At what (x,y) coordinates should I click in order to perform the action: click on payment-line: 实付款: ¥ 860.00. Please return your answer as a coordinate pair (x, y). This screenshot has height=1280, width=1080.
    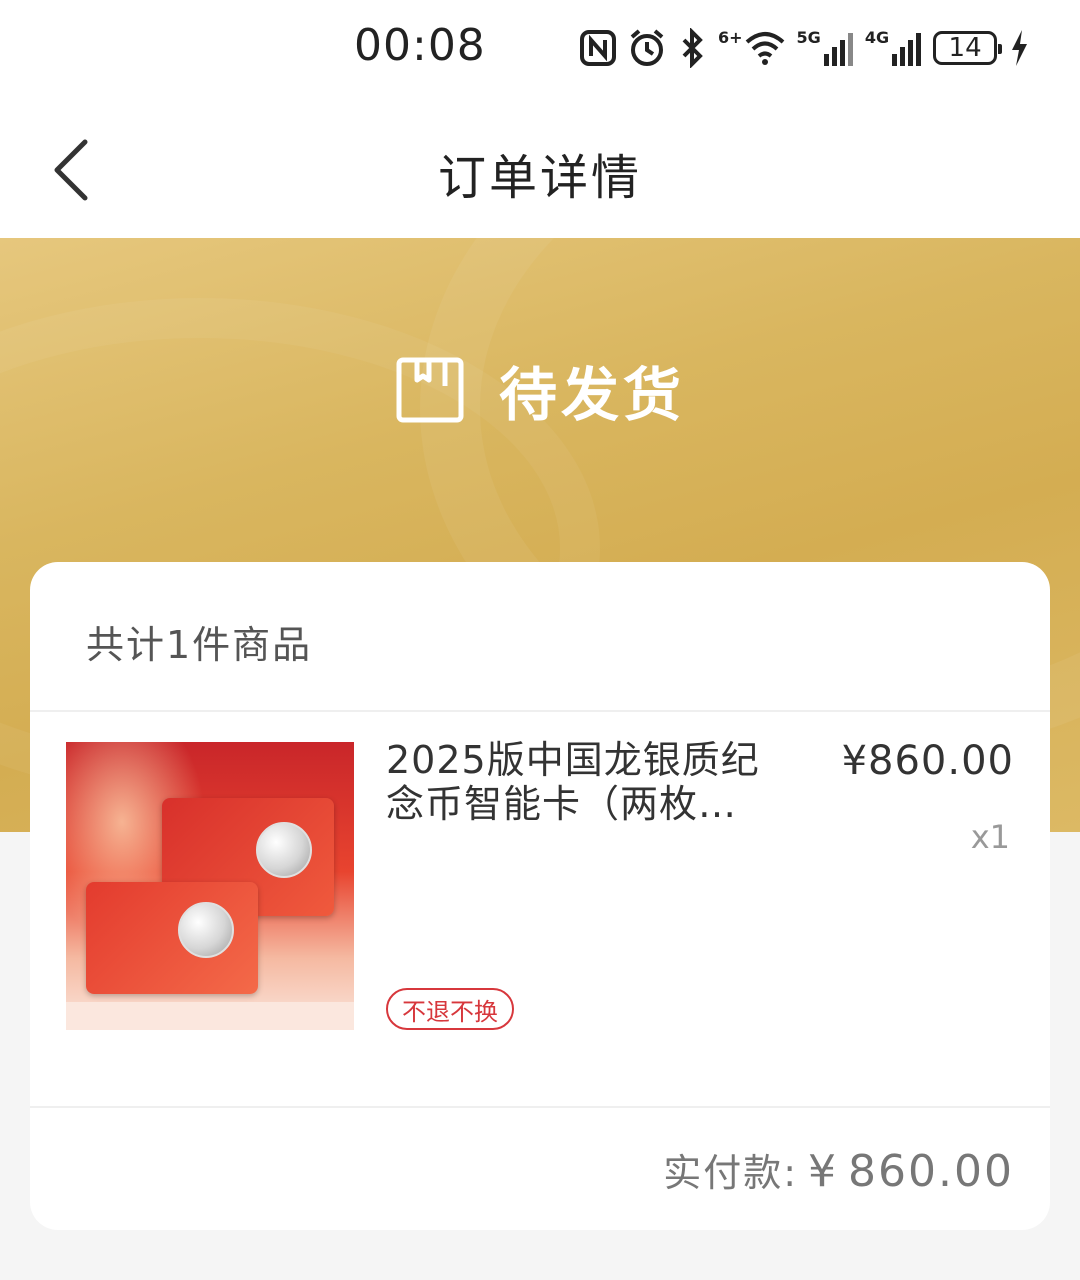
    Looking at the image, I should click on (838, 1169).